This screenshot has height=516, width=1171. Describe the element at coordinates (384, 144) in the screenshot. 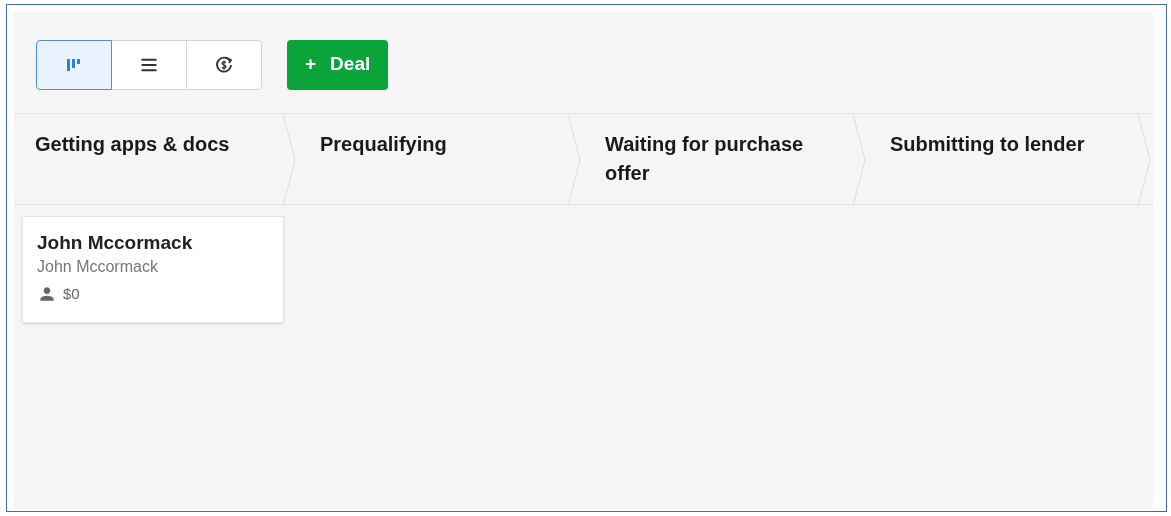

I see `stage-title: Prequalifying` at that location.